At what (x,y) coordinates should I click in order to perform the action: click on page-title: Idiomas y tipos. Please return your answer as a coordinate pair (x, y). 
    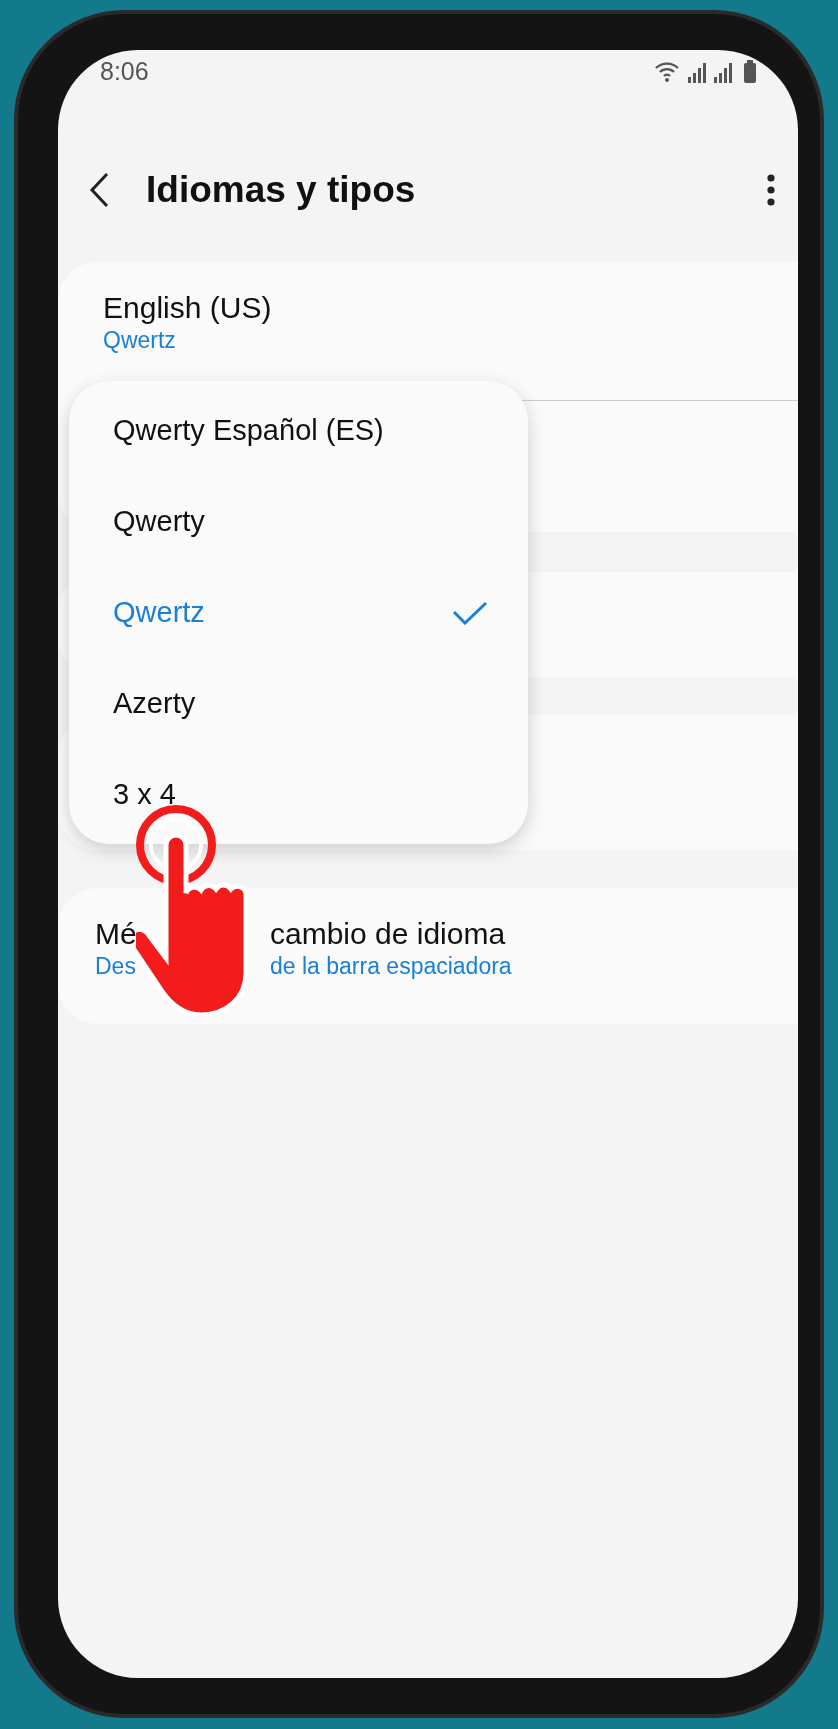
    Looking at the image, I should click on (281, 190).